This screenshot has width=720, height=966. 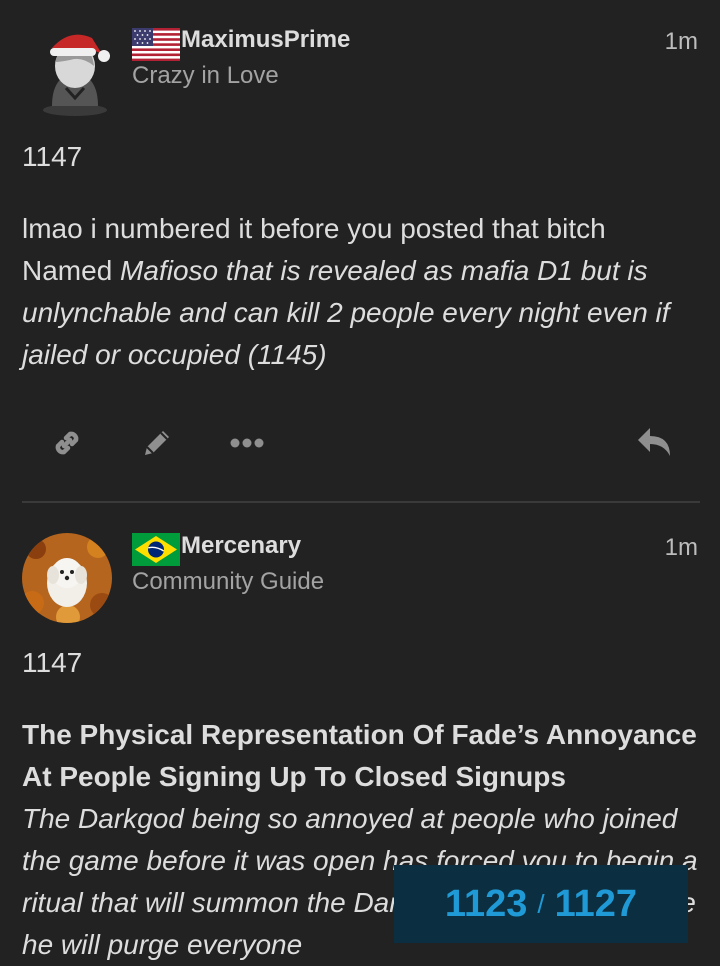 I want to click on username: MaximusPrime, so click(x=265, y=40).